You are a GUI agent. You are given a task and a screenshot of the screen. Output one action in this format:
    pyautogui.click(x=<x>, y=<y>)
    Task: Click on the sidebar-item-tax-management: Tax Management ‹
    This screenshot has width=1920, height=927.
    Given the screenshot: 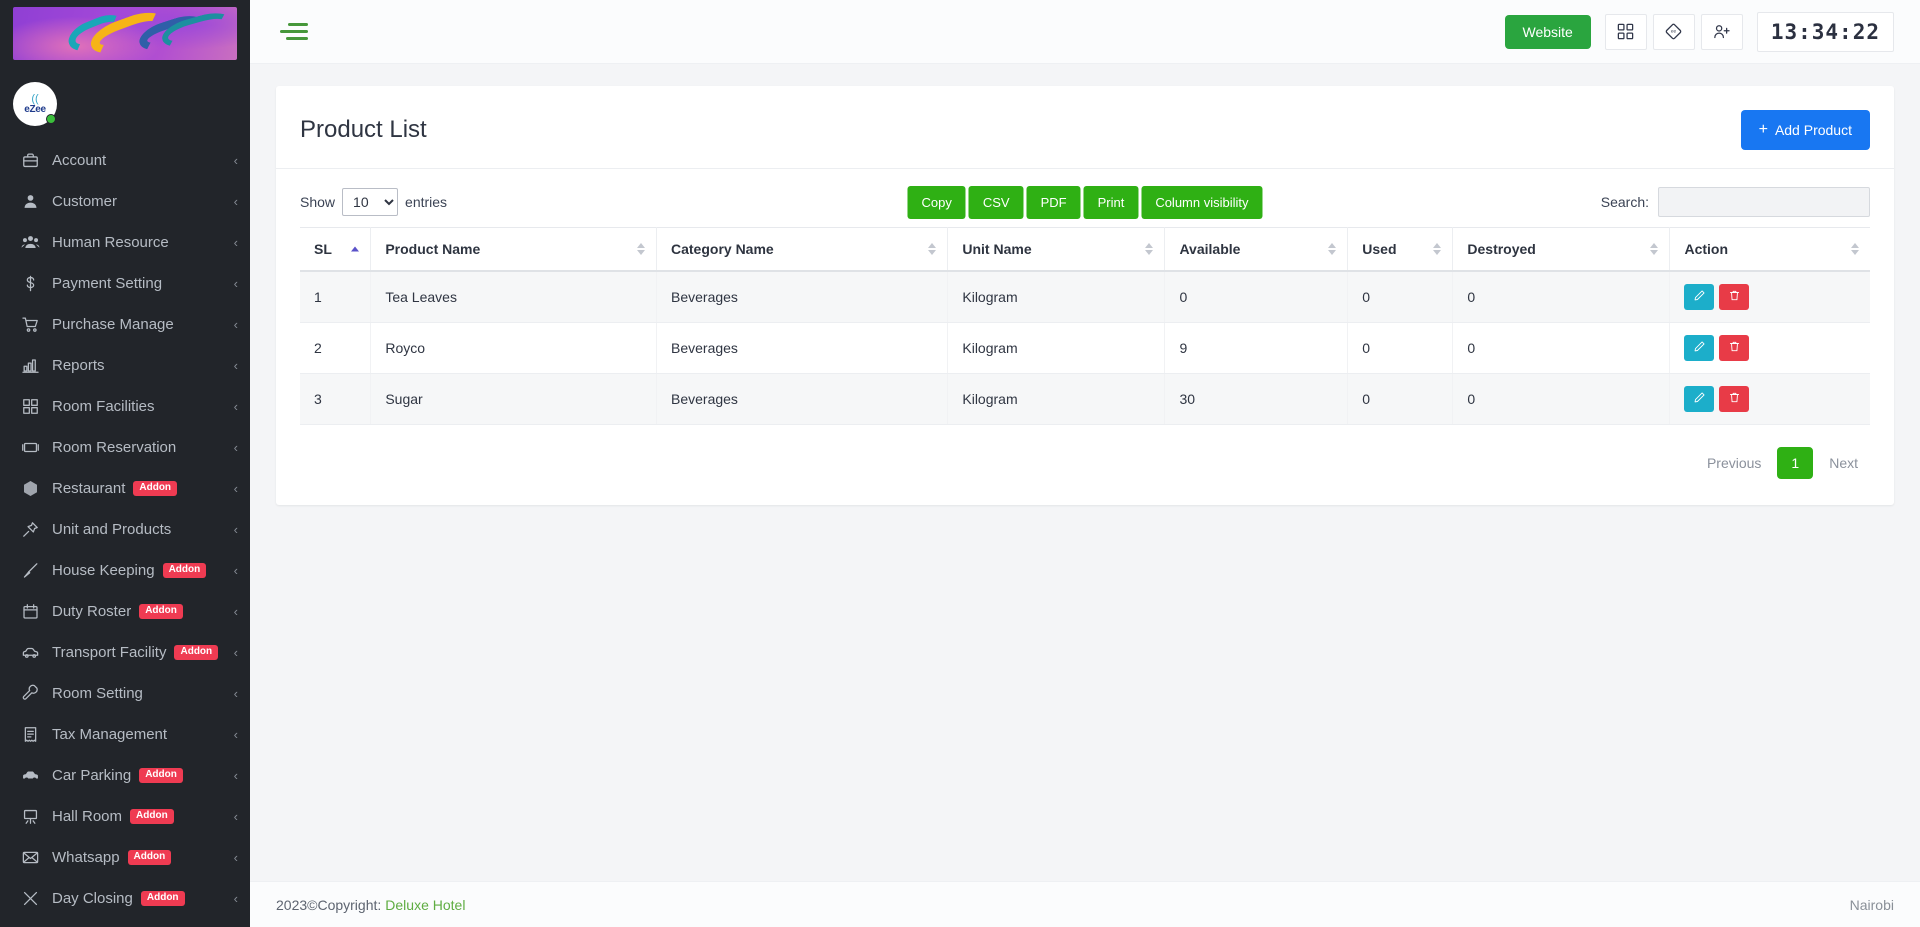 What is the action you would take?
    pyautogui.click(x=125, y=734)
    